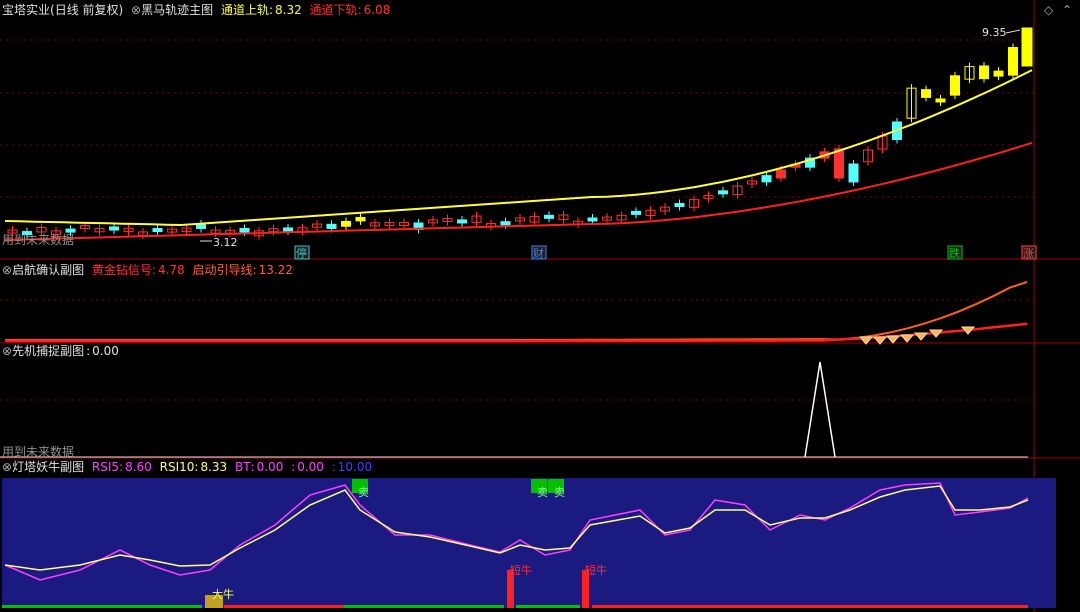 Image resolution: width=1080 pixels, height=612 pixels. What do you see at coordinates (105, 351) in the screenshot?
I see `panel3-value: 0.00` at bounding box center [105, 351].